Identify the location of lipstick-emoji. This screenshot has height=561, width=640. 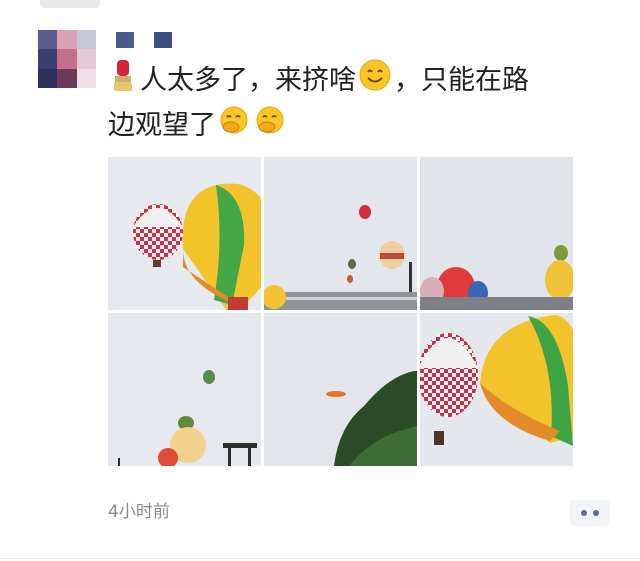
(124, 81).